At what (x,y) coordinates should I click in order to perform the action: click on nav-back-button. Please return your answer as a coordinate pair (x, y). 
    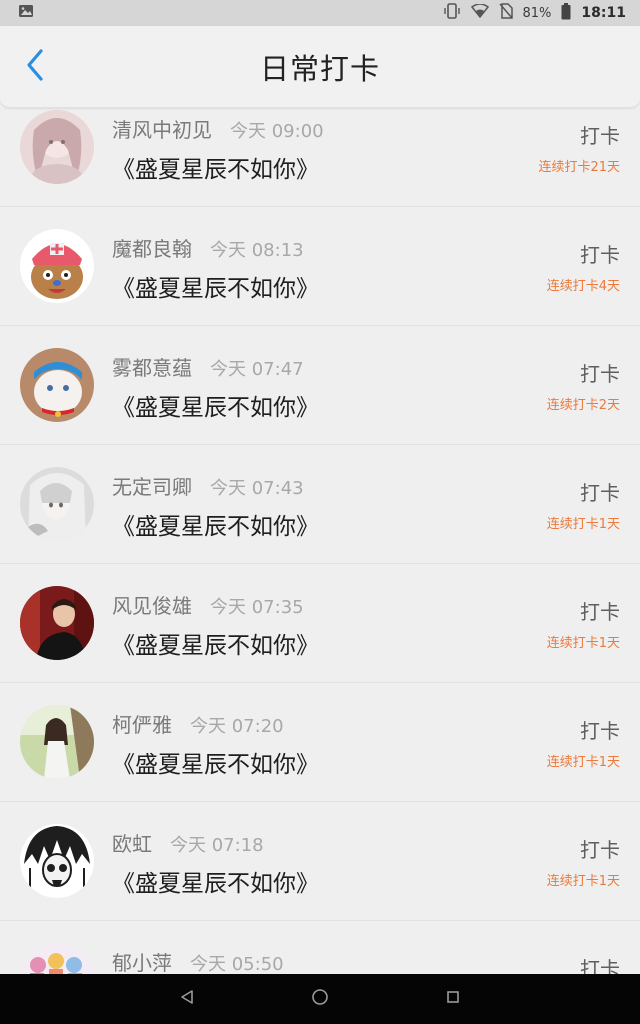
    Looking at the image, I should click on (187, 999).